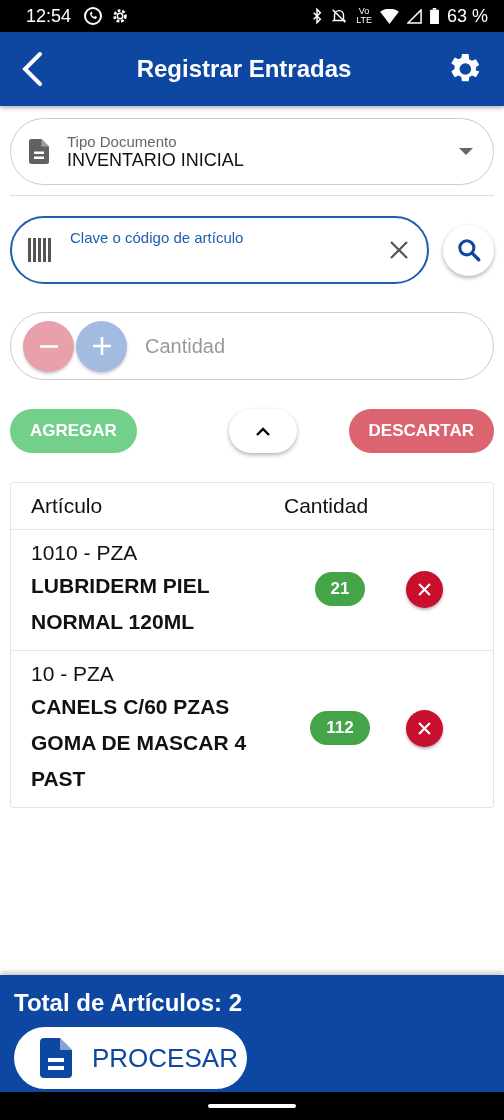  Describe the element at coordinates (48, 346) in the screenshot. I see `minus-icon` at that location.